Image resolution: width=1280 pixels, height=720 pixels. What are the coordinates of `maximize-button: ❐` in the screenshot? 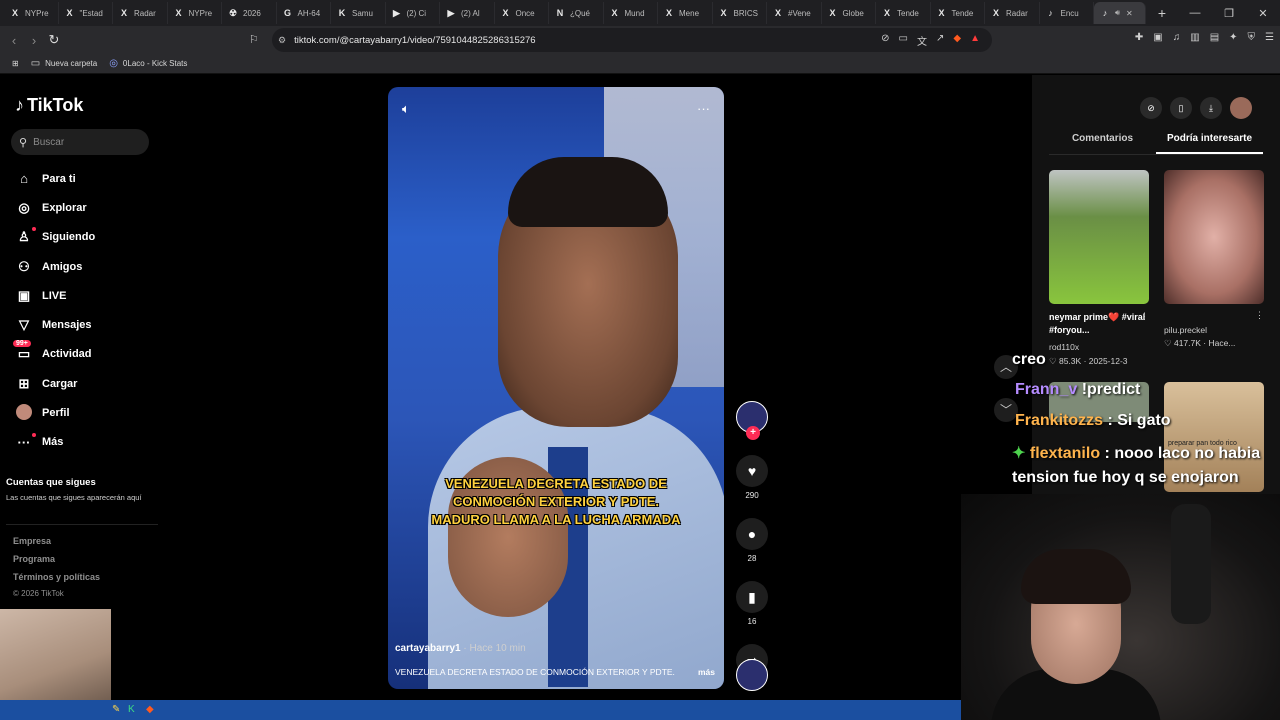 It's located at (1229, 13).